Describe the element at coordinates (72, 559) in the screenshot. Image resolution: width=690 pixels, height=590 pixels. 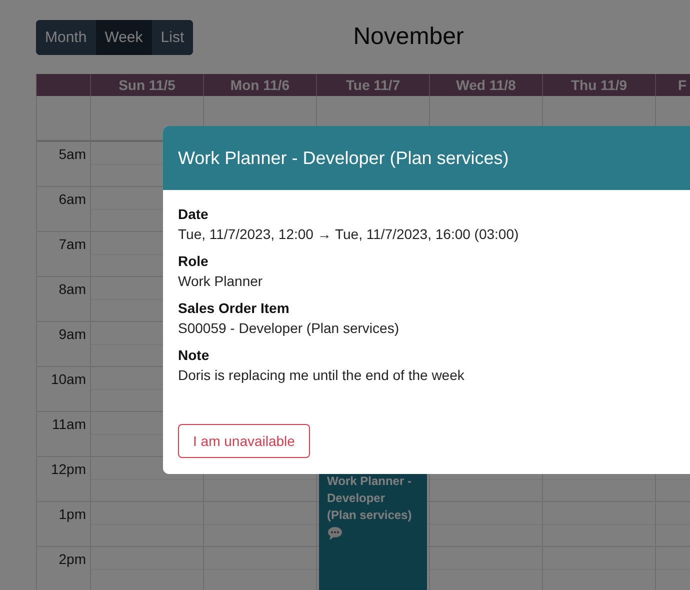
I see `time-label: 2pm` at that location.